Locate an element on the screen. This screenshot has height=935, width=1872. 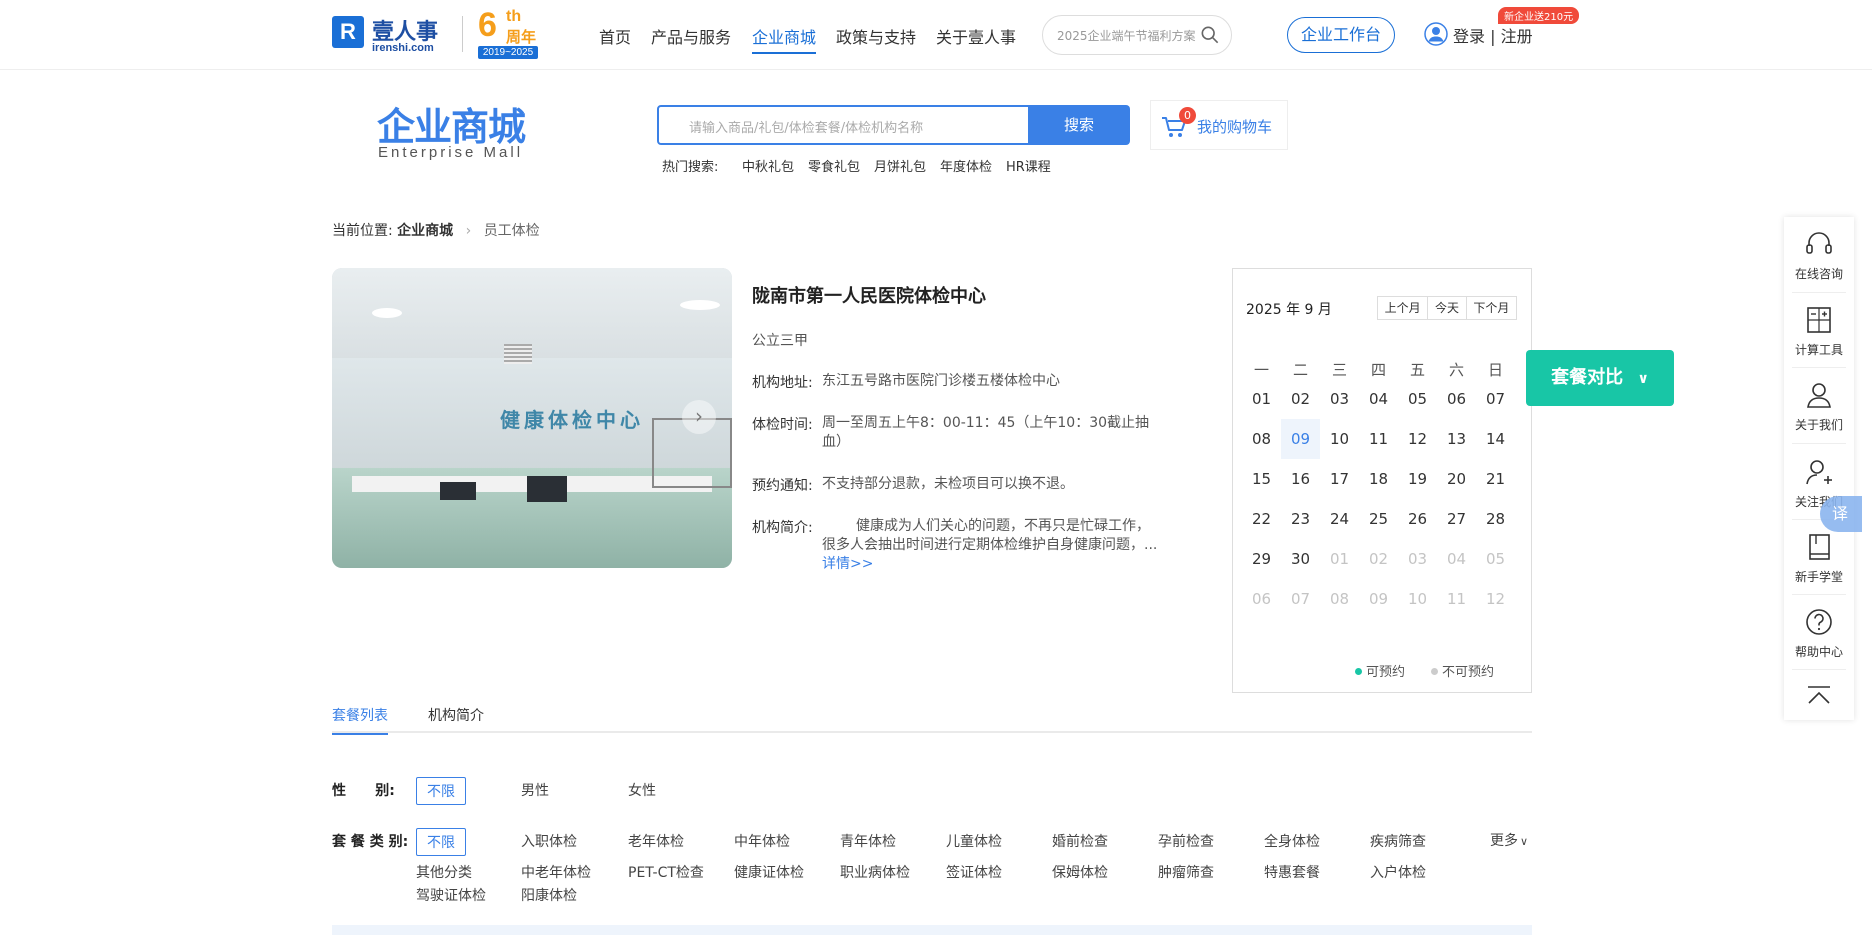
package-type-label: 套 餐 类 别: is located at coordinates (370, 842).